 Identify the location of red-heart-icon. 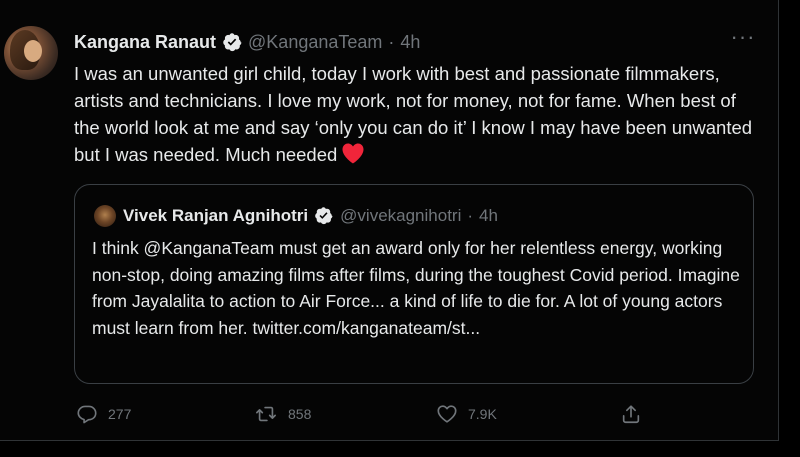
(353, 156).